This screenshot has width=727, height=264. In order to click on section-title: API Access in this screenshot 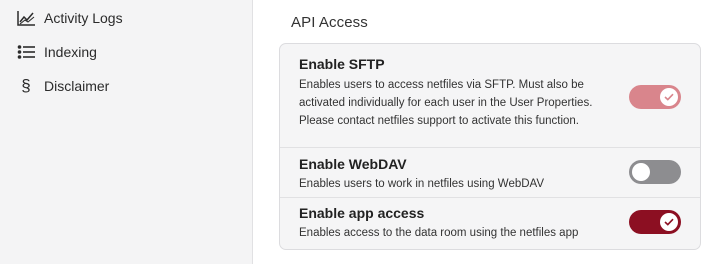, I will do `click(329, 22)`.